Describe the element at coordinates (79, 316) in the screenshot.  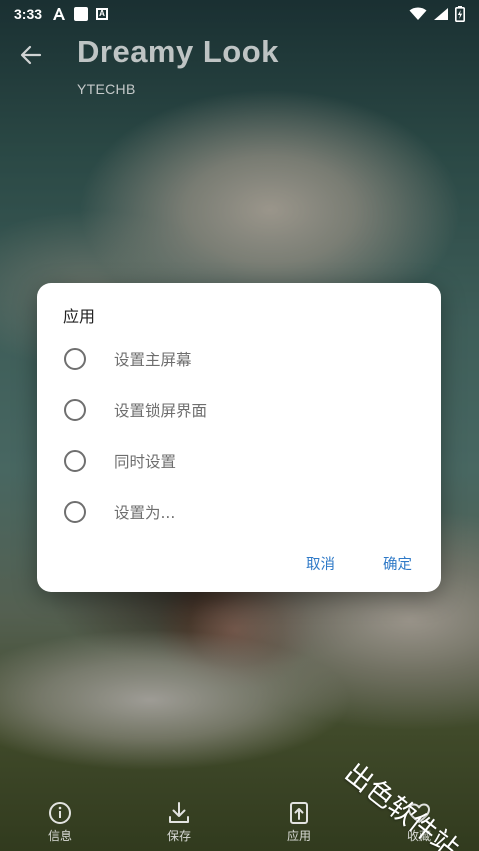
I see `dialog-title: 应用` at that location.